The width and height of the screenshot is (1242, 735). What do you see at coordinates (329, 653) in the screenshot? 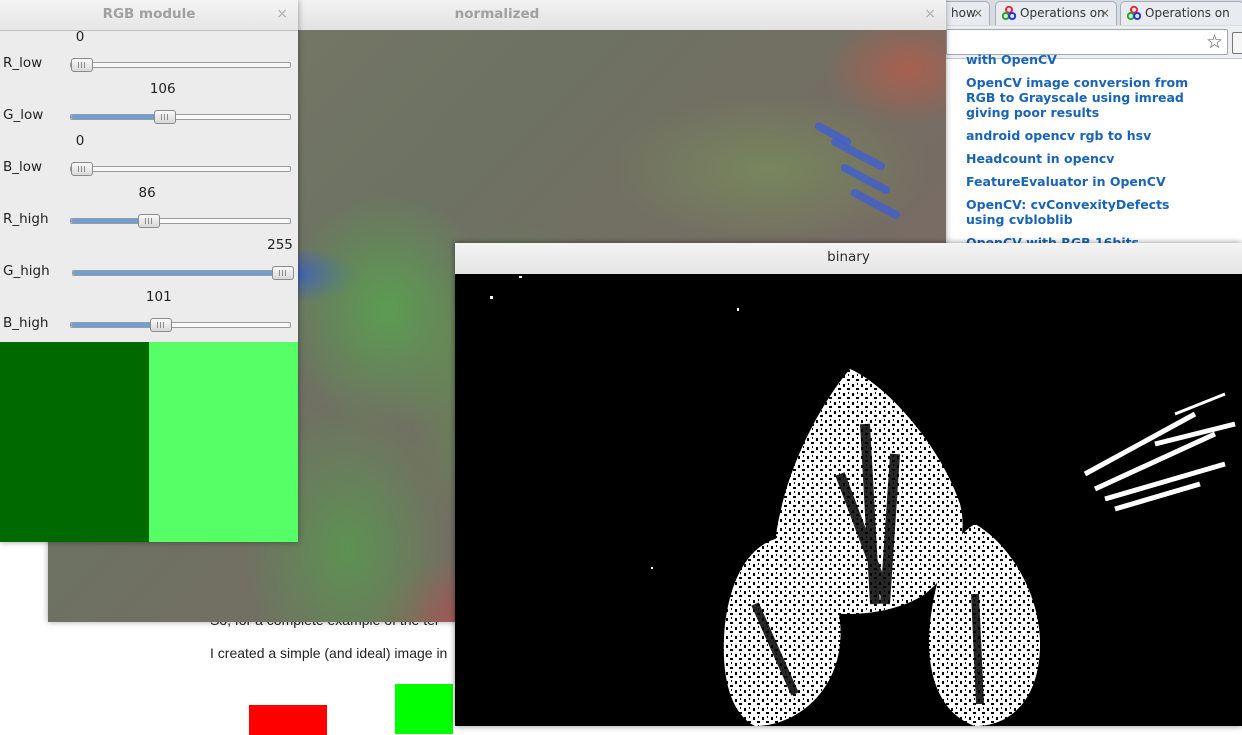
I see `paragraph: I created a simple (and ideal) image in` at bounding box center [329, 653].